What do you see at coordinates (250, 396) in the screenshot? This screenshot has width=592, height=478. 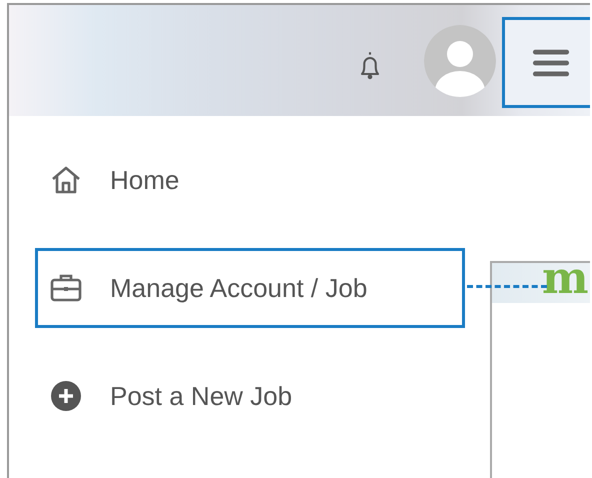 I see `menu-item: Post a New Job` at bounding box center [250, 396].